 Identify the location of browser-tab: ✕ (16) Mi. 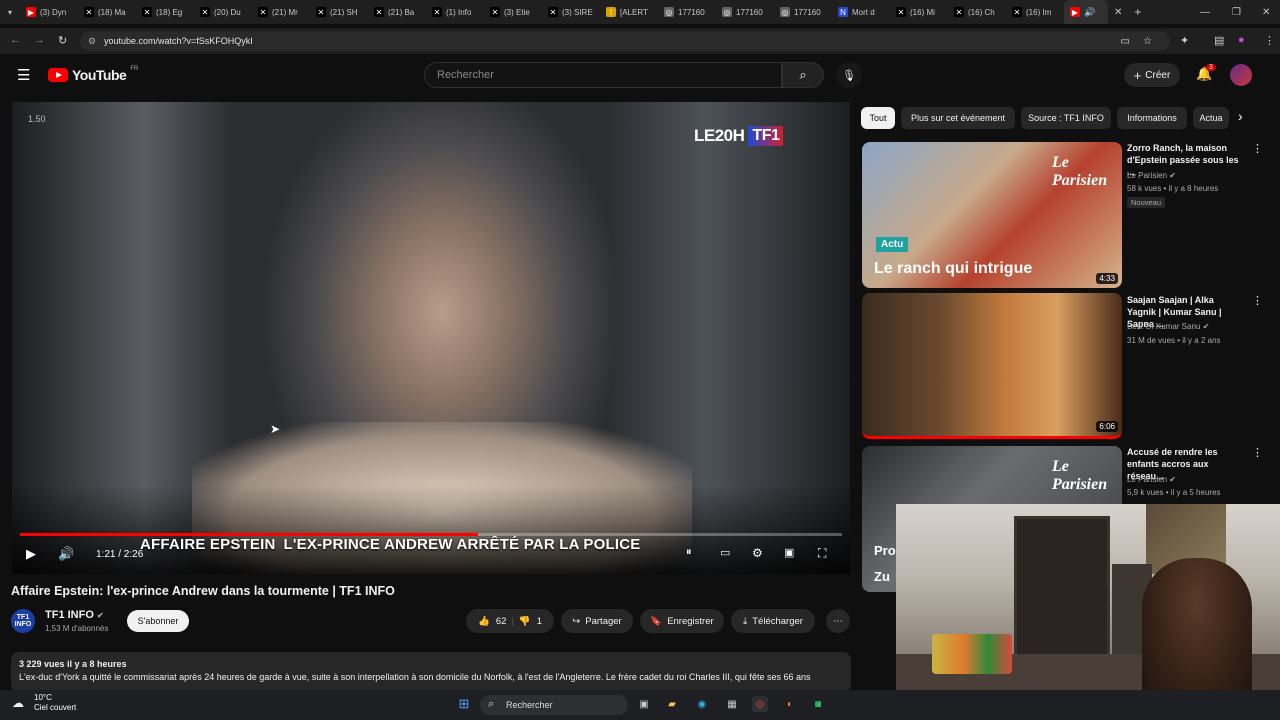
(919, 12).